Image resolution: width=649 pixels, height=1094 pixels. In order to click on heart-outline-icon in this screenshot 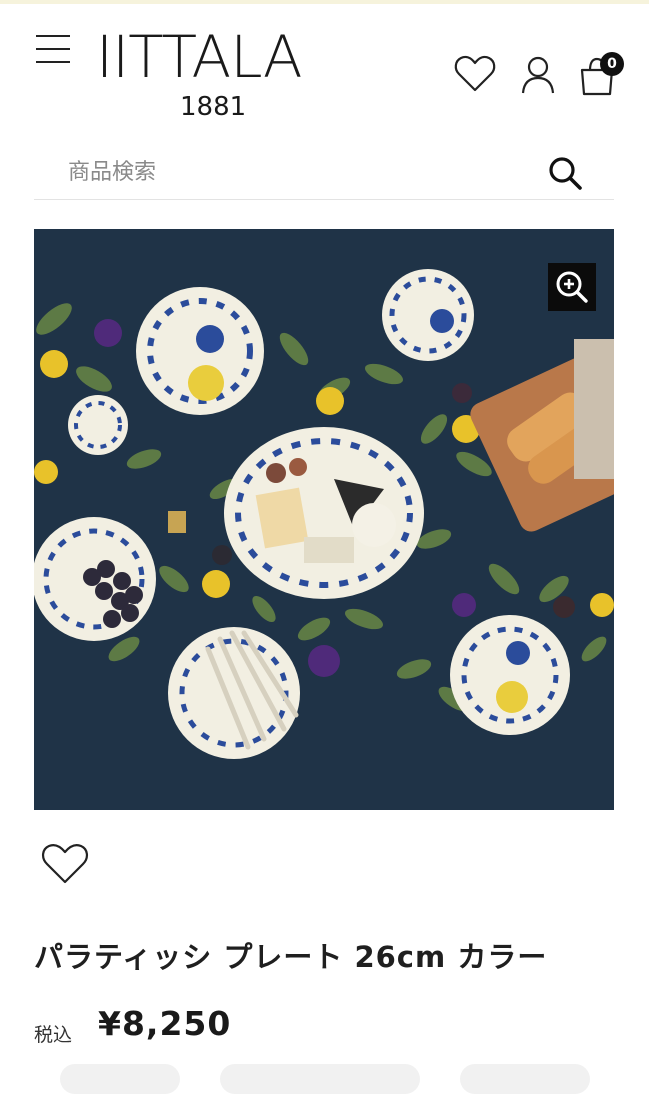, I will do `click(65, 865)`.